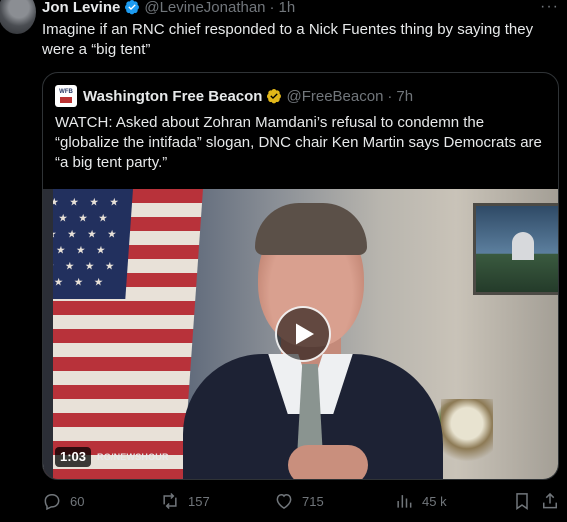 The width and height of the screenshot is (567, 522). What do you see at coordinates (274, 96) in the screenshot?
I see `gold-verified-badge-icon` at bounding box center [274, 96].